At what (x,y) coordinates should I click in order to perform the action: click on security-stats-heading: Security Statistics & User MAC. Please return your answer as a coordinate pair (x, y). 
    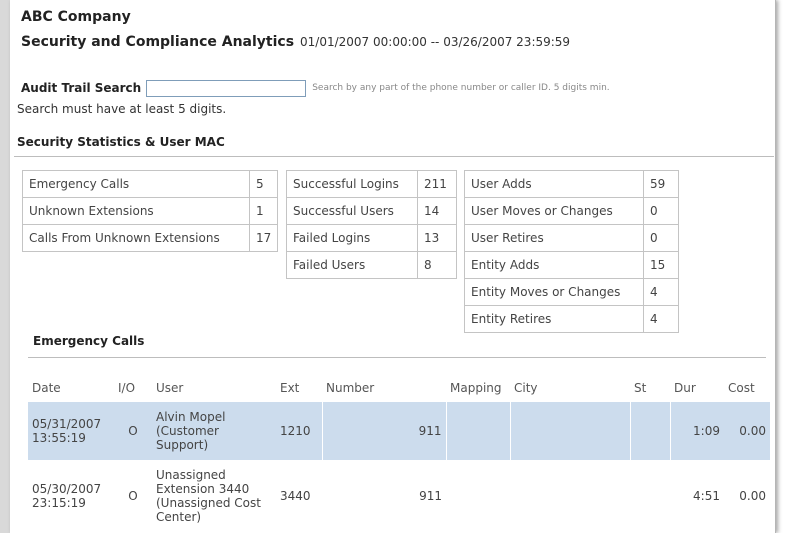
    Looking at the image, I should click on (121, 142).